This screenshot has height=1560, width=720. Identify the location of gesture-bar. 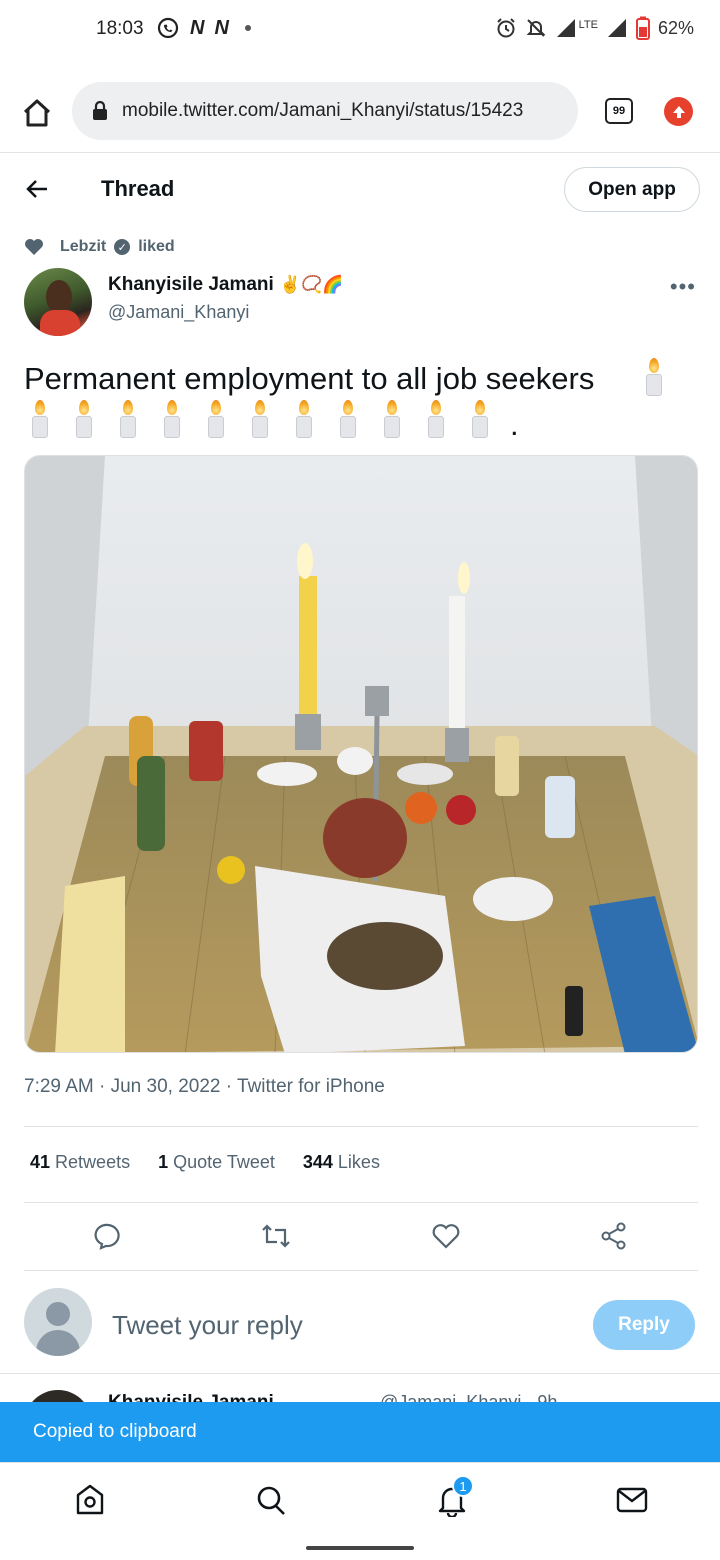
(360, 1548).